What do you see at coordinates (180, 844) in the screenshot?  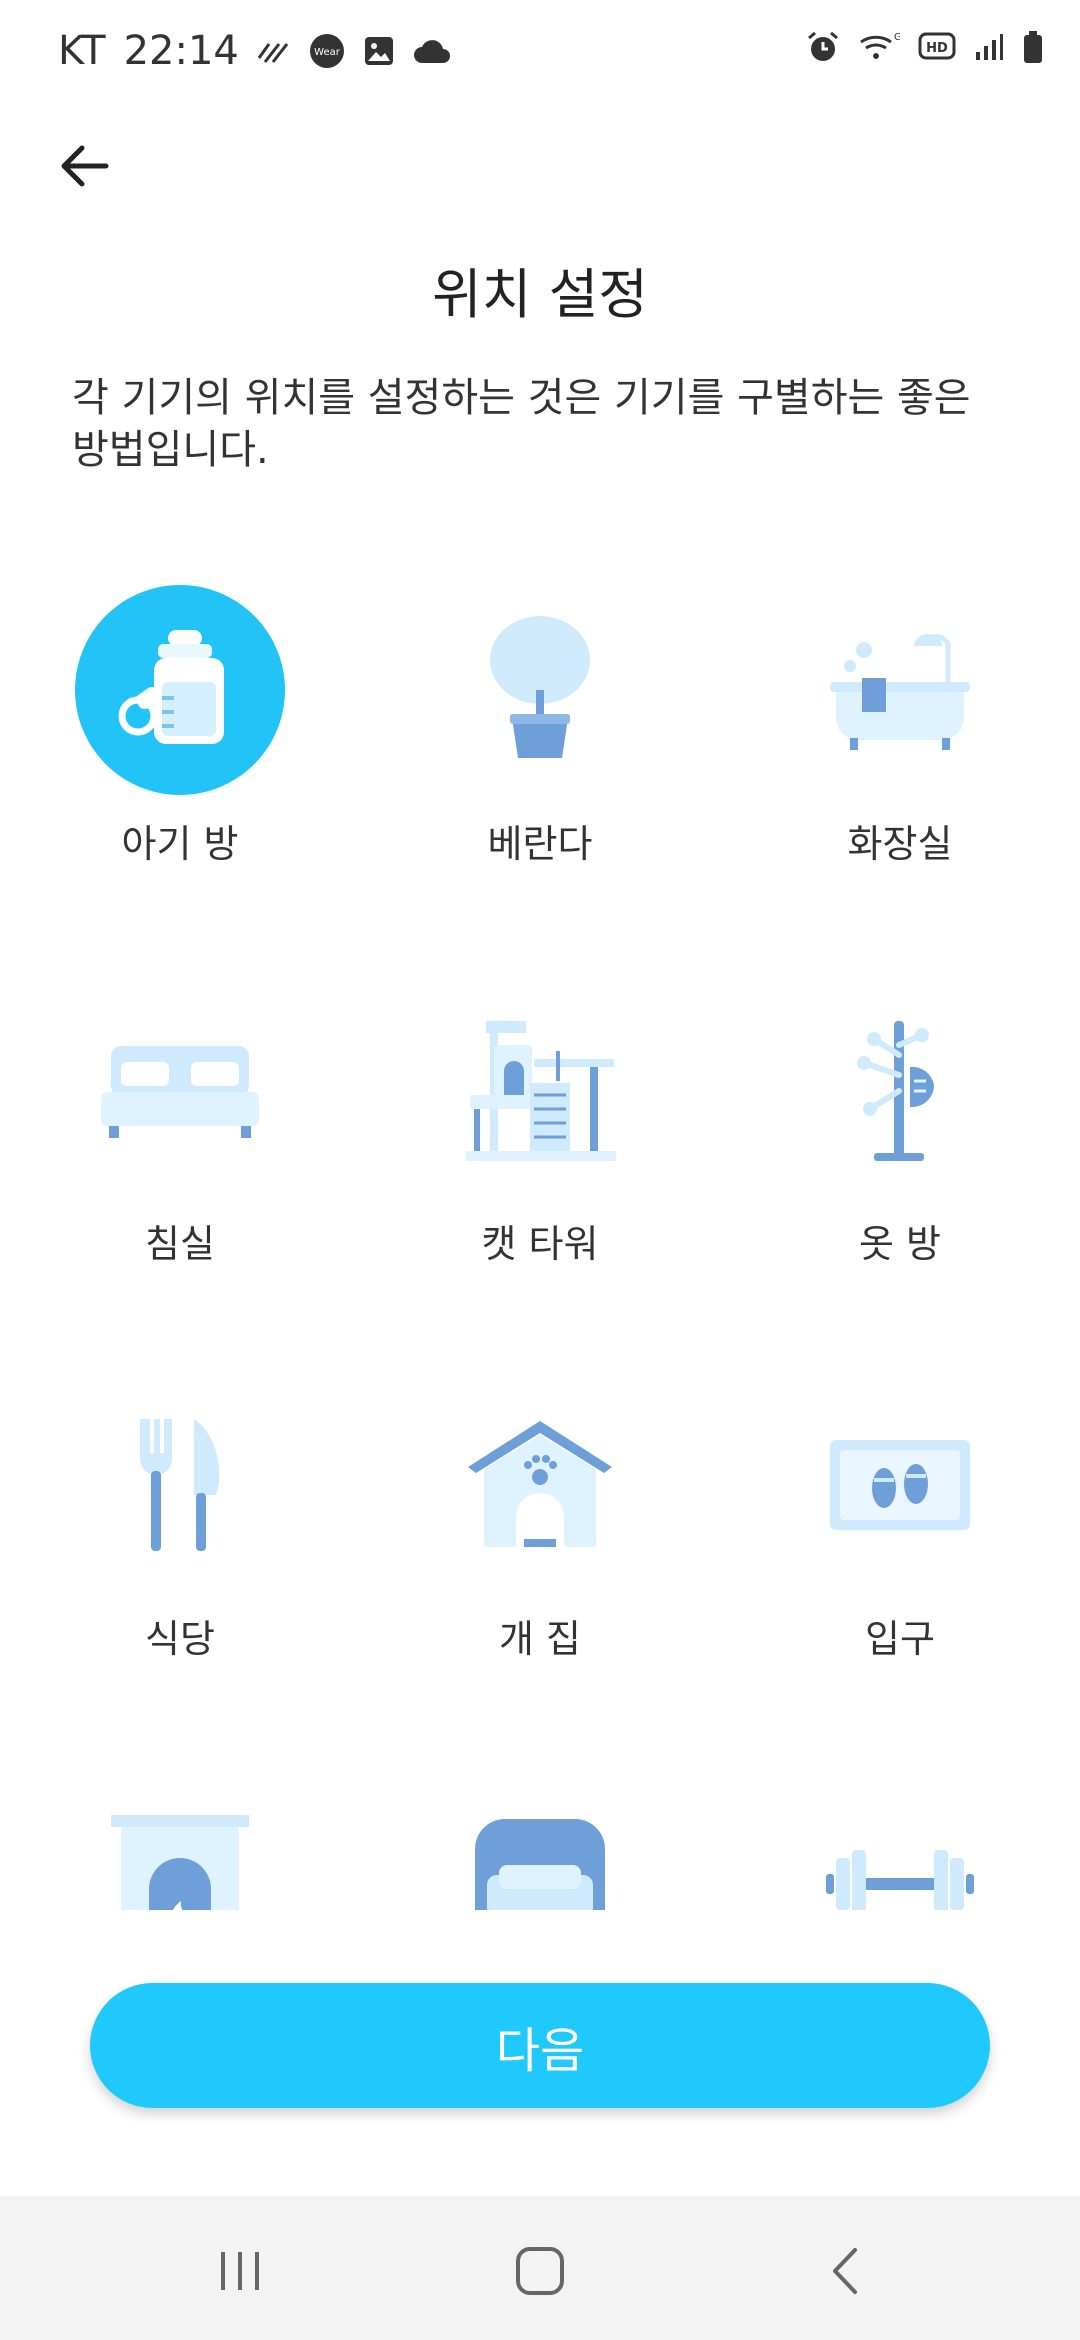 I see `location-label: 아기 방` at bounding box center [180, 844].